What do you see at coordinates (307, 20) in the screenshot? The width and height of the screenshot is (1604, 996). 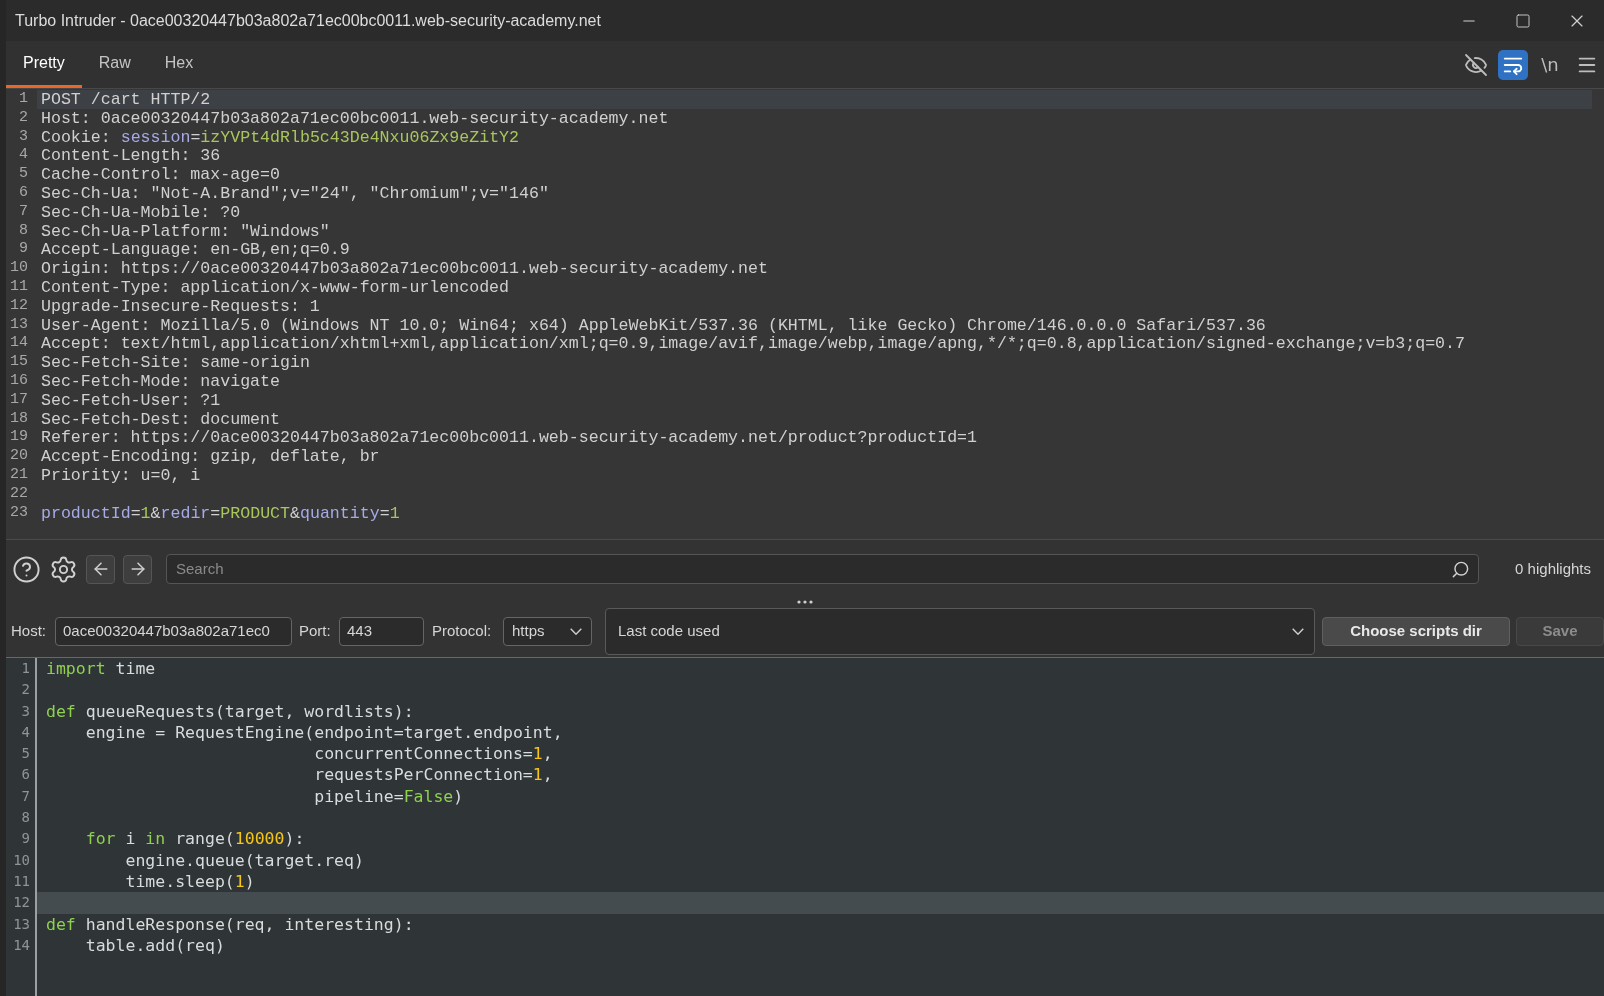 I see `window-title: Turbo Intruder - 0ace00320447b03a802a71ec00bc0011.web-security-academy.net` at bounding box center [307, 20].